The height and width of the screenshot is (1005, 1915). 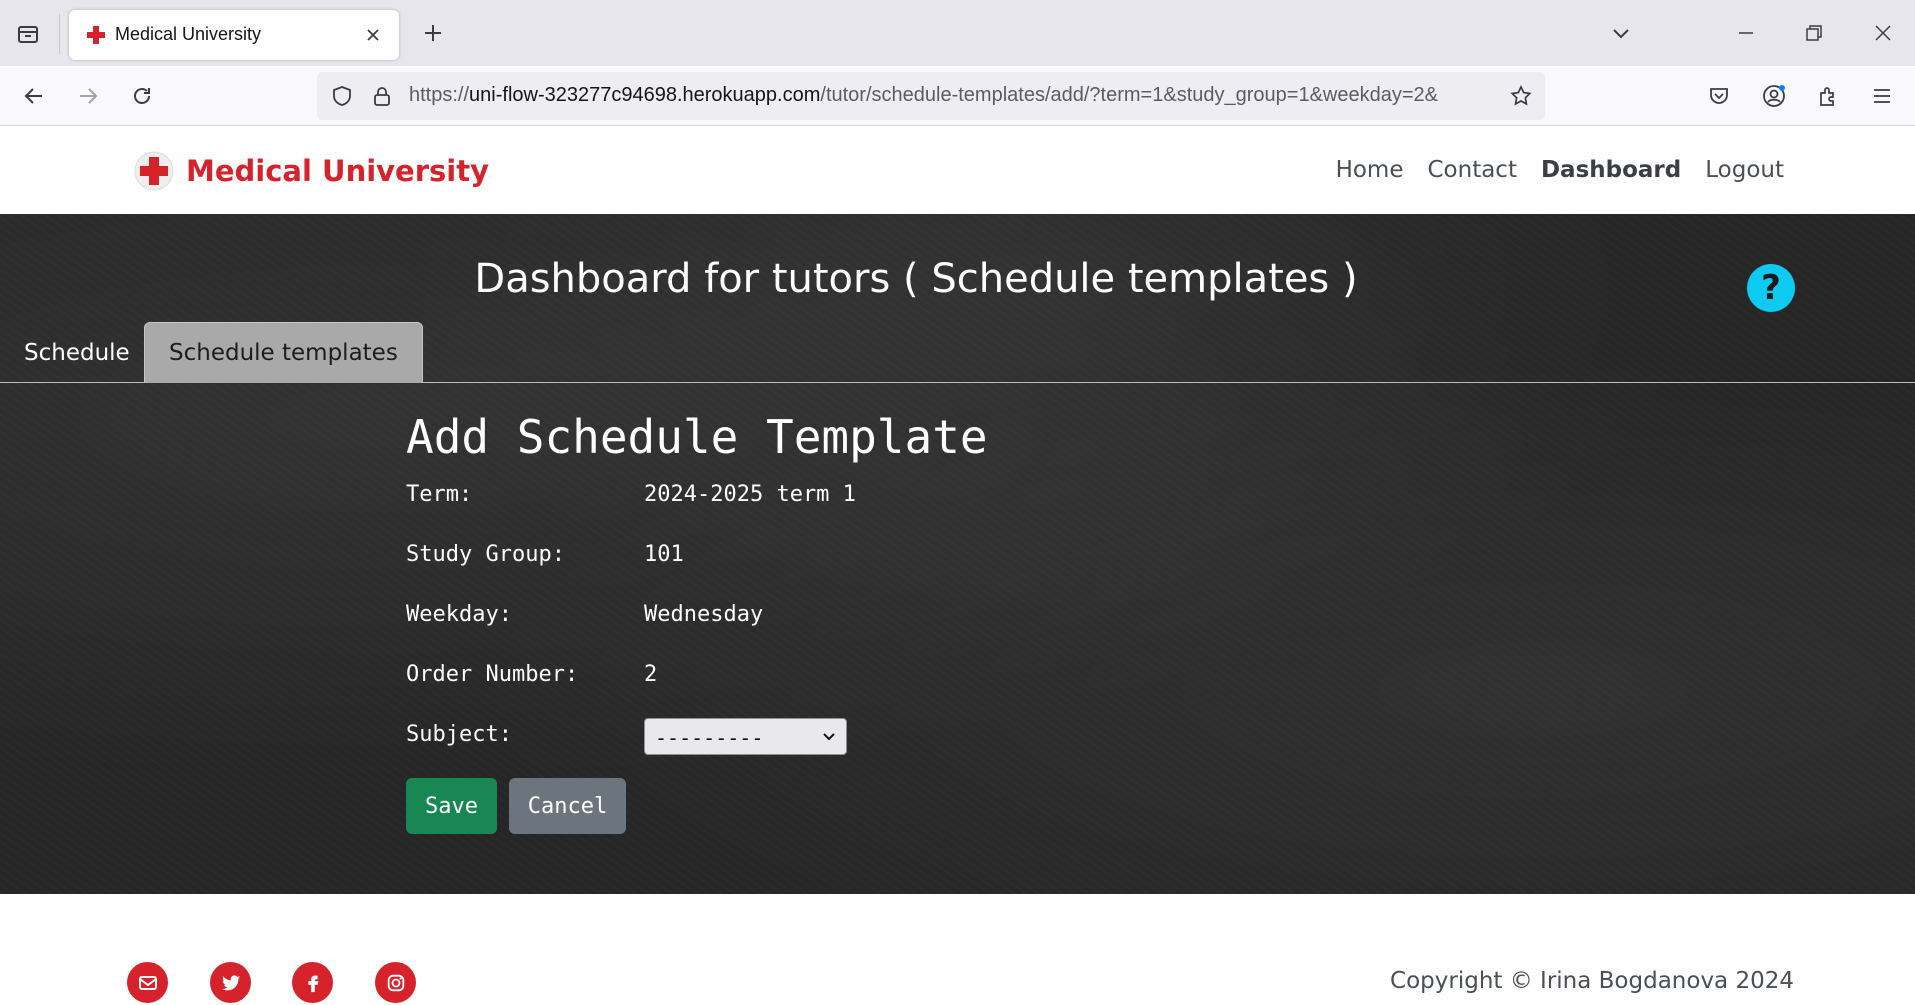 What do you see at coordinates (96, 35) in the screenshot?
I see `red-cross-icon` at bounding box center [96, 35].